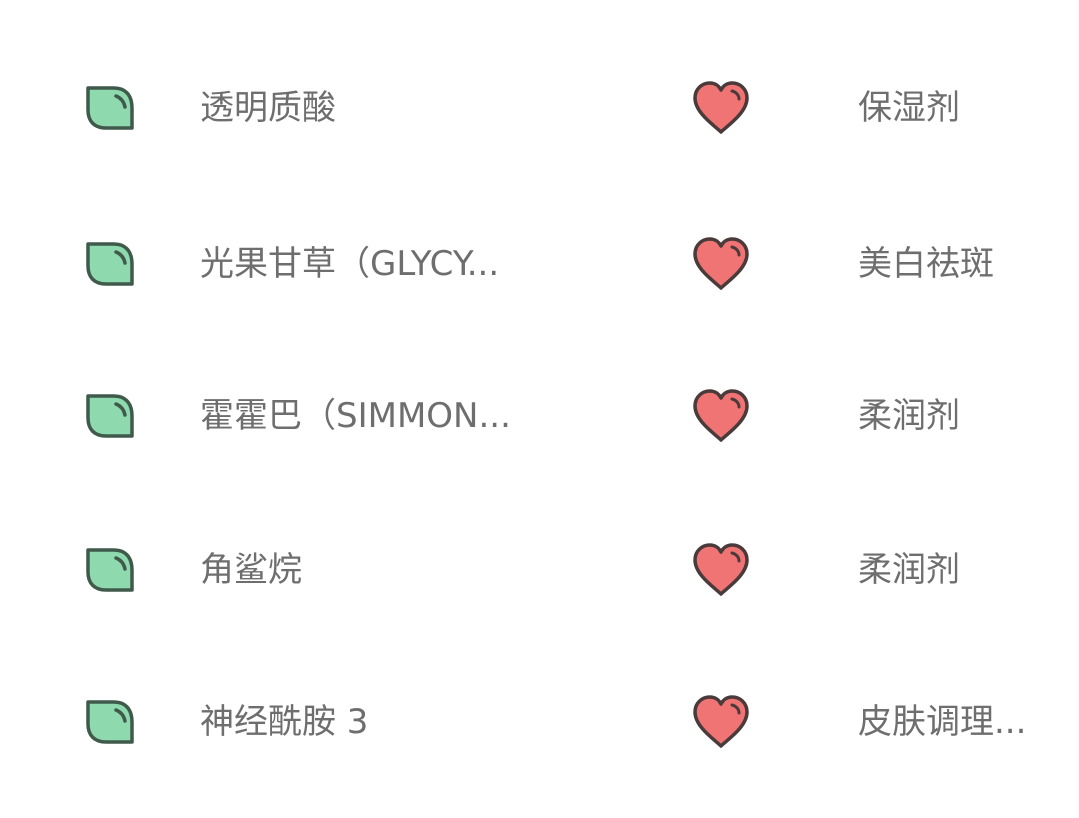 The width and height of the screenshot is (1079, 818). Describe the element at coordinates (268, 108) in the screenshot. I see `ingredient-name: 透明质酸` at that location.